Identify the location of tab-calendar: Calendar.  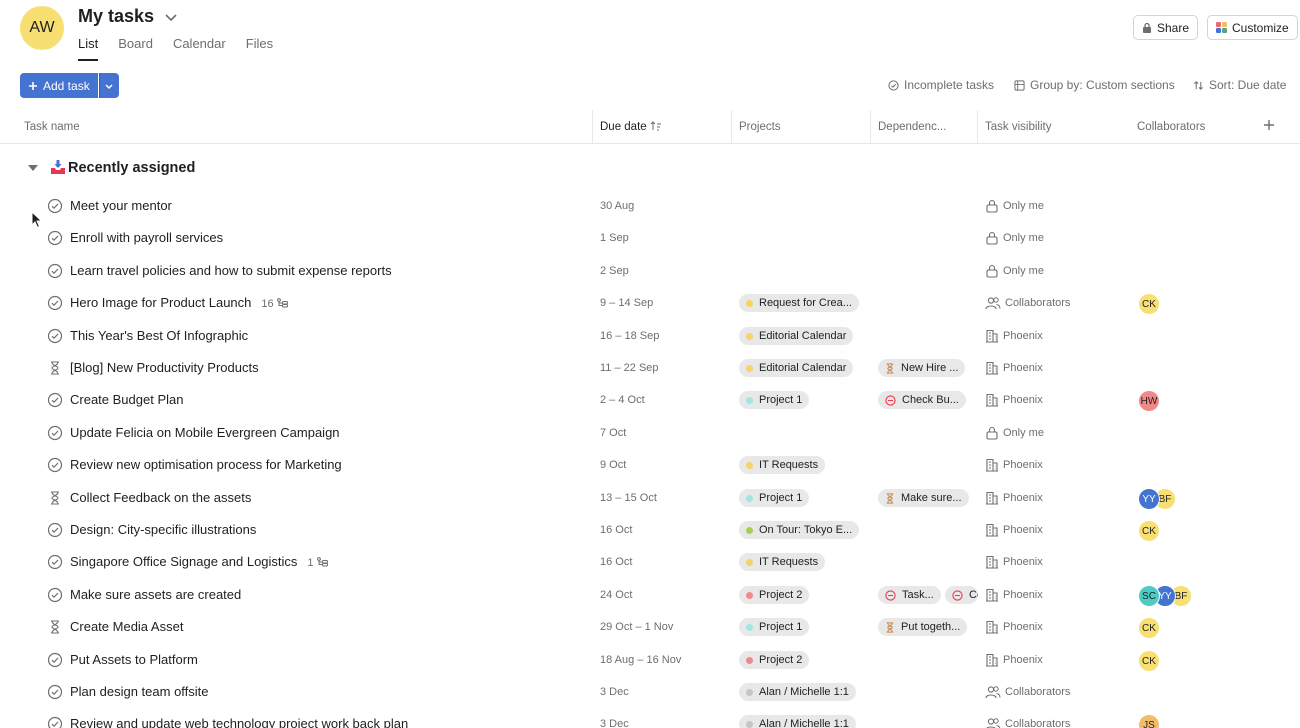
(199, 48).